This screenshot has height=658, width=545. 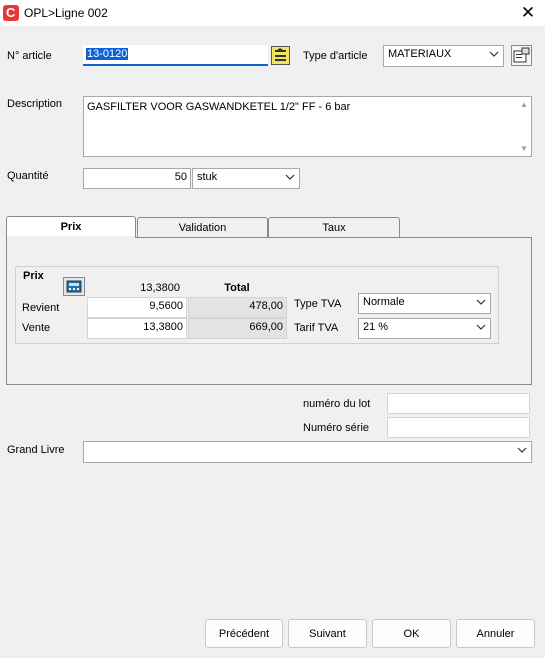 I want to click on revient-label: Revient, so click(x=41, y=308).